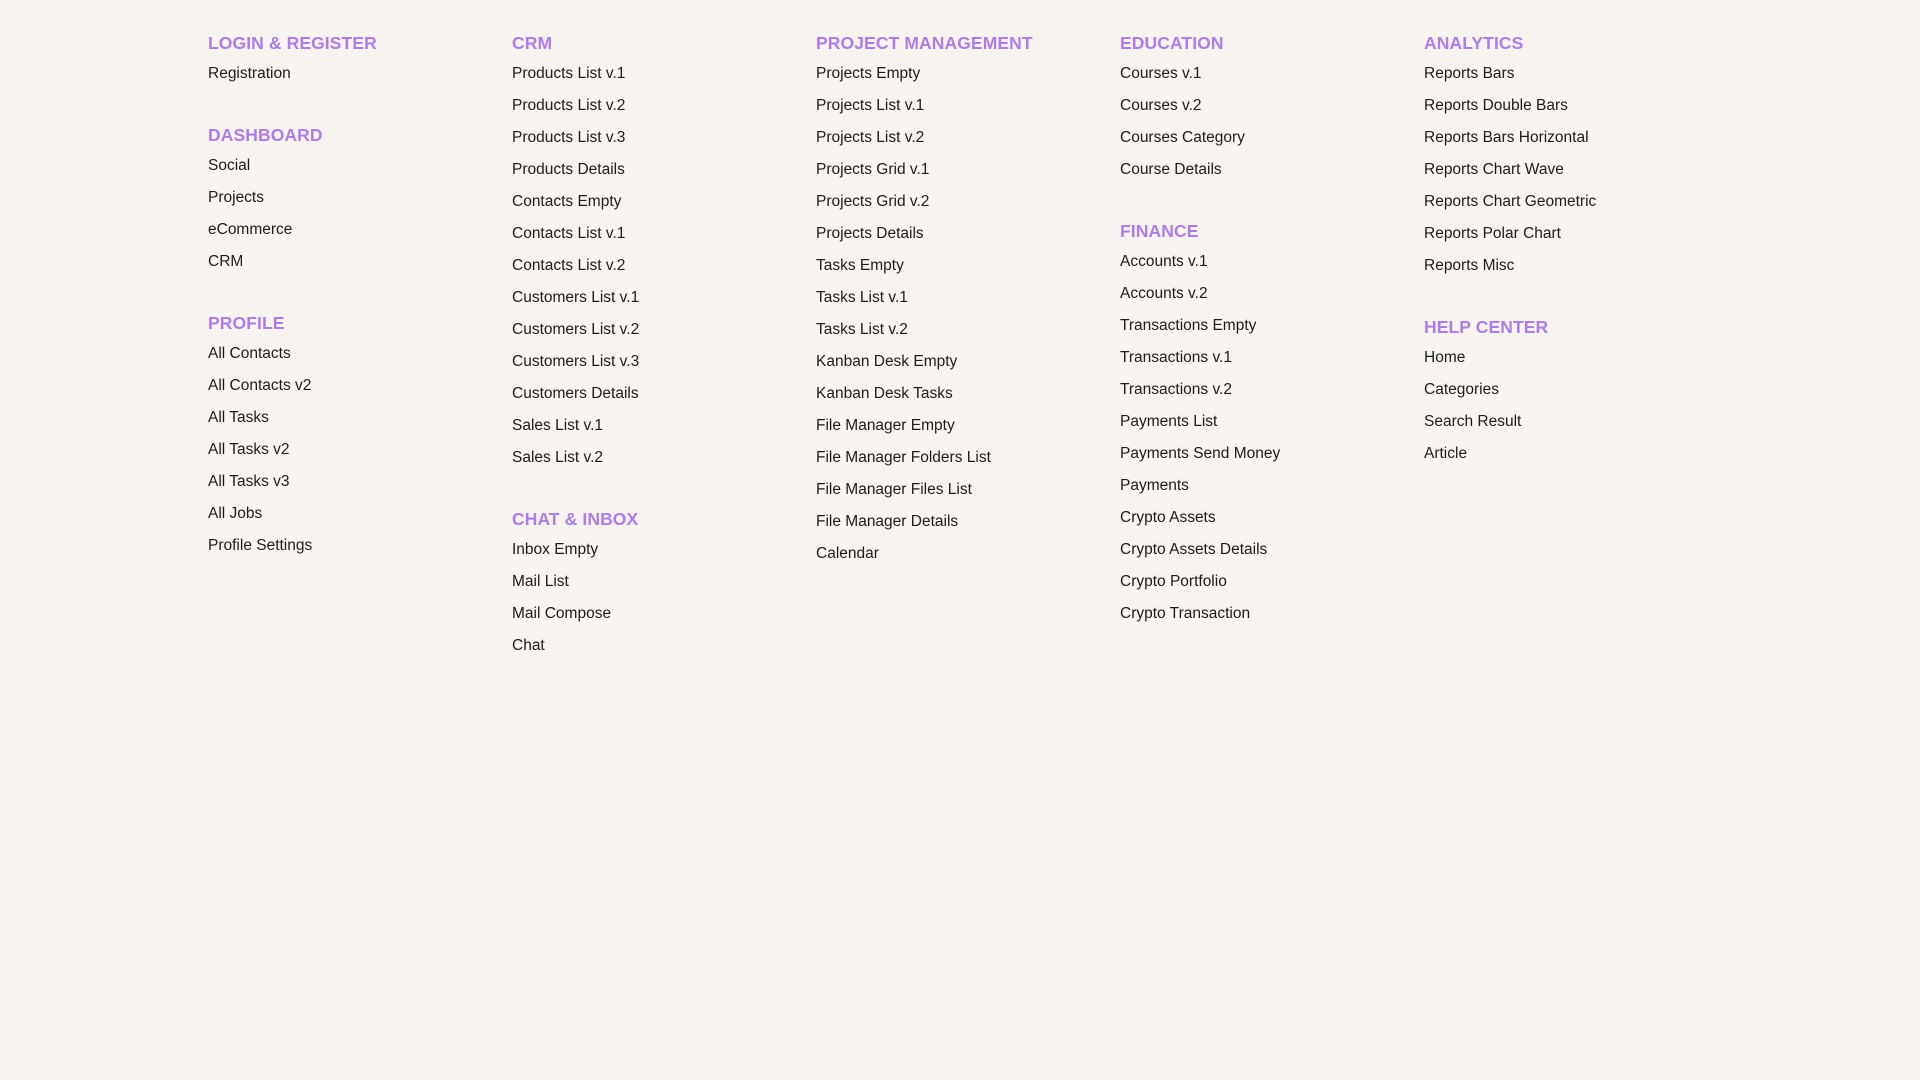 Image resolution: width=1920 pixels, height=1080 pixels. I want to click on link-crypto-assets: Crypto Assets, so click(1168, 518).